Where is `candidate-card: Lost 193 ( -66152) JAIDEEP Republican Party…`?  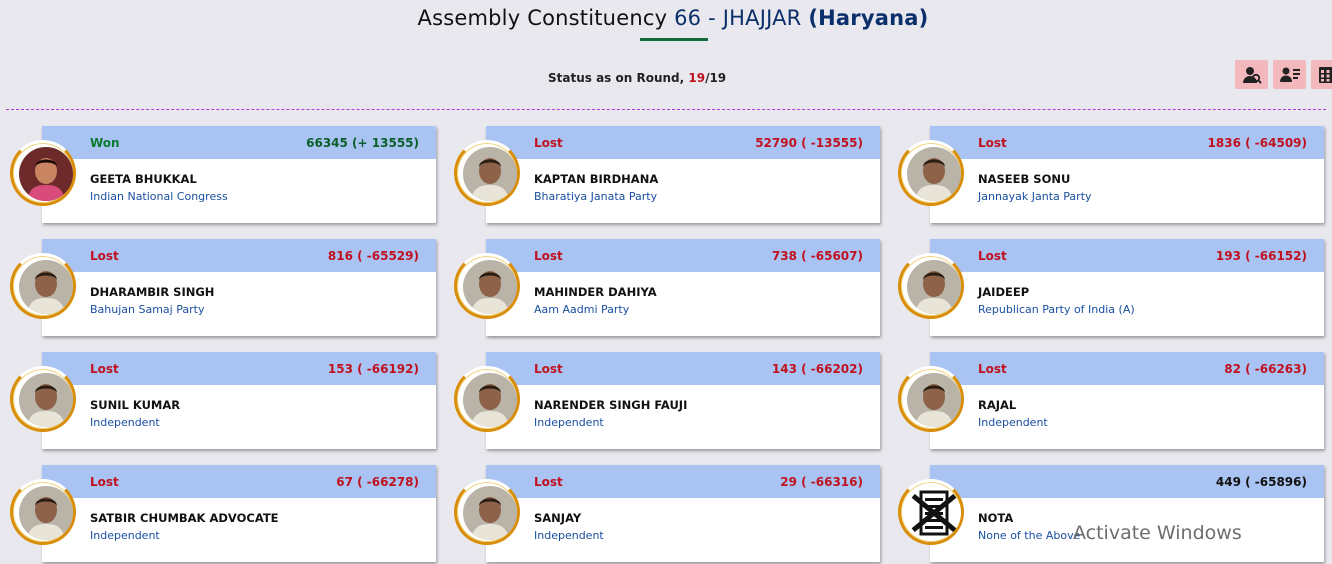
candidate-card: Lost 193 ( -66152) JAIDEEP Republican Party… is located at coordinates (1114, 288).